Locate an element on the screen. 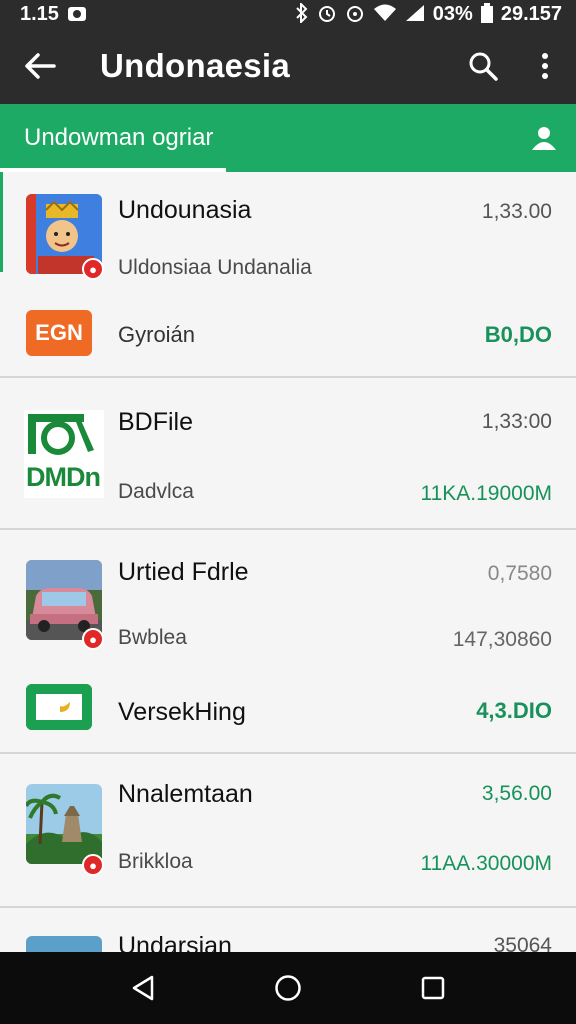 Image resolution: width=576 pixels, height=1024 pixels. item-subtitle: Dadvlca is located at coordinates (156, 491).